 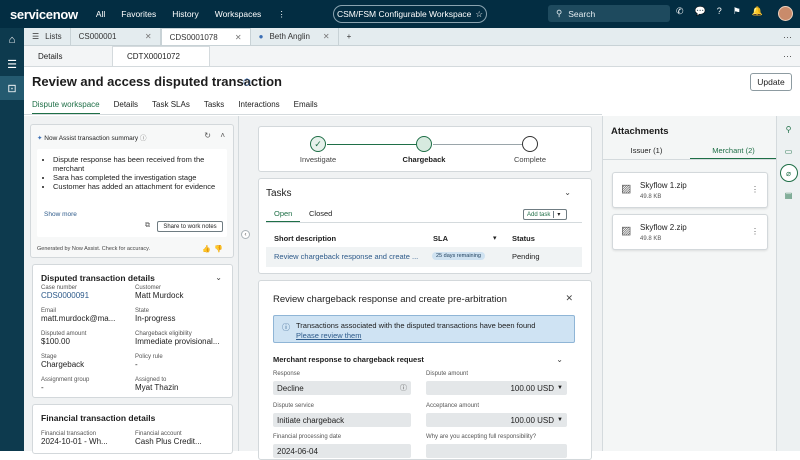 I want to click on response-select: Decline ⓘ, so click(x=342, y=388).